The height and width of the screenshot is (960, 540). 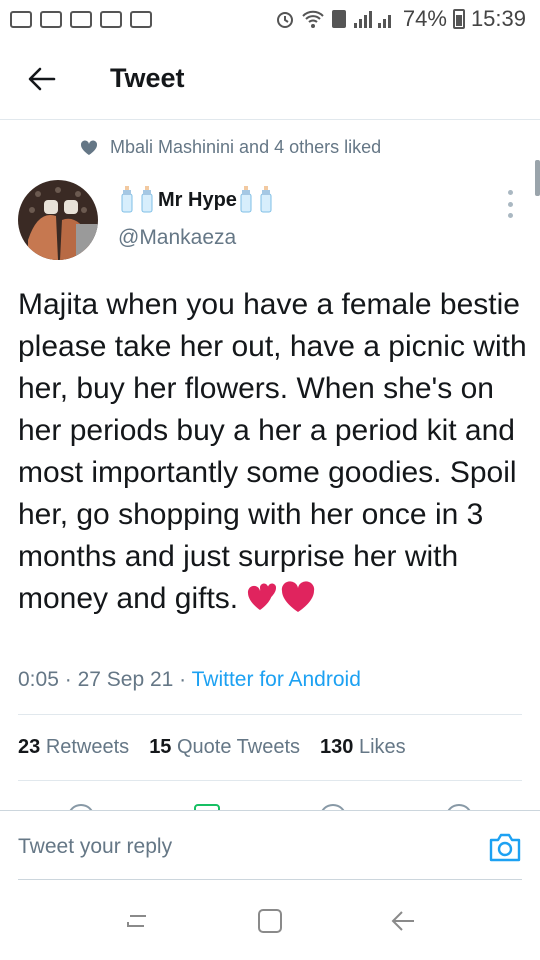 I want to click on home-icon, so click(x=269, y=921).